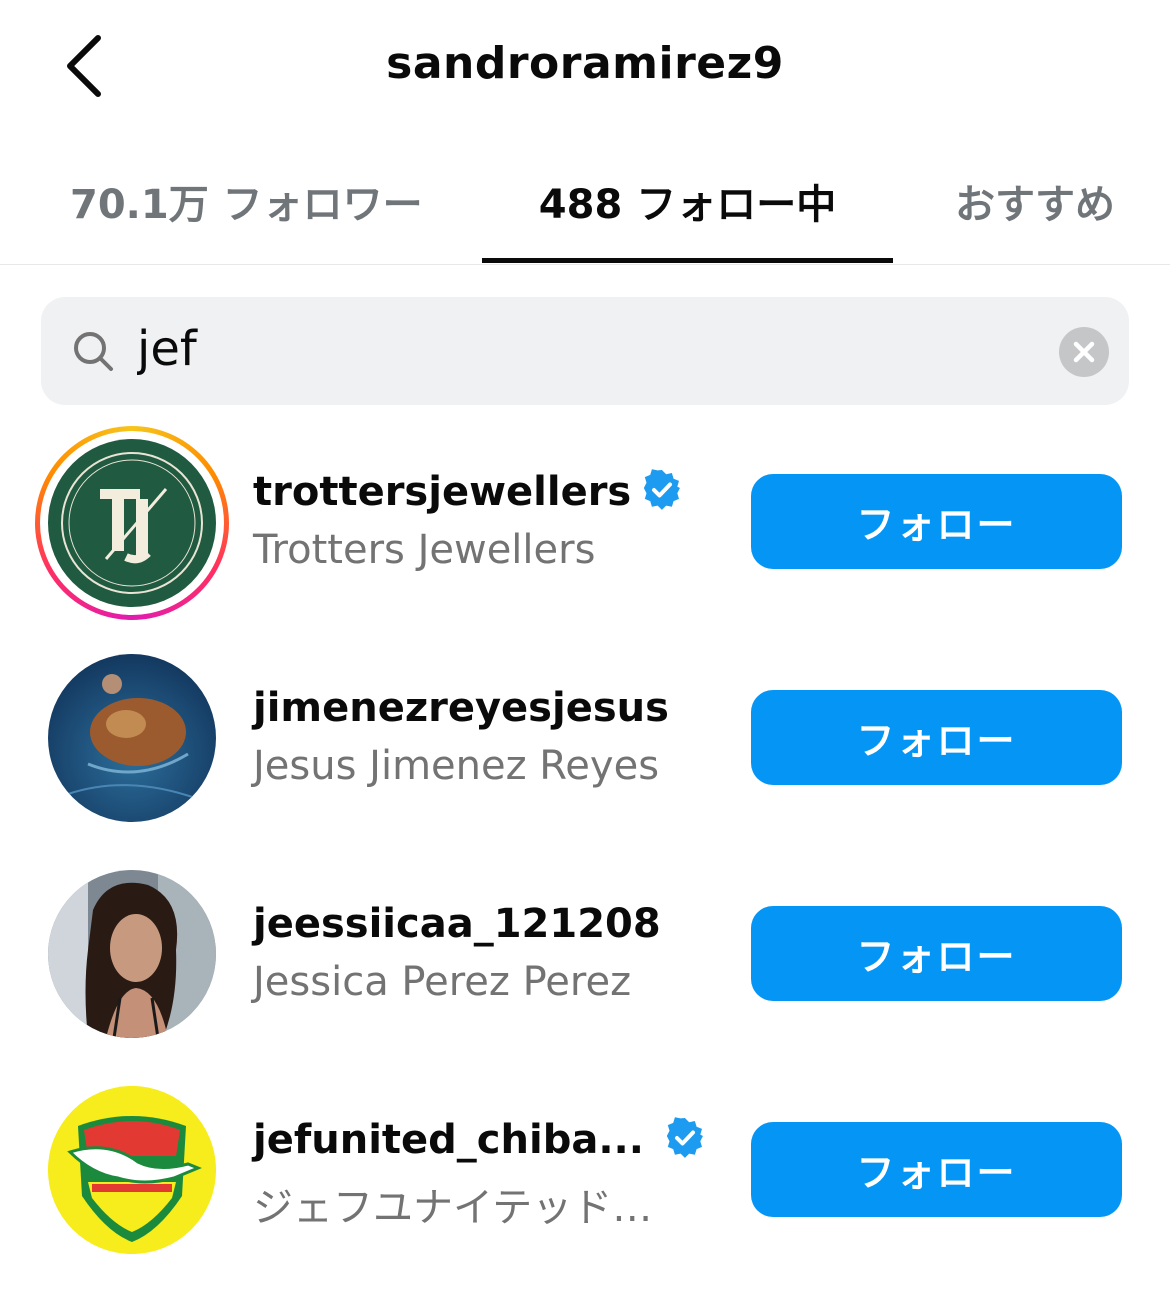 The height and width of the screenshot is (1291, 1170). I want to click on clear-x-icon, so click(1084, 352).